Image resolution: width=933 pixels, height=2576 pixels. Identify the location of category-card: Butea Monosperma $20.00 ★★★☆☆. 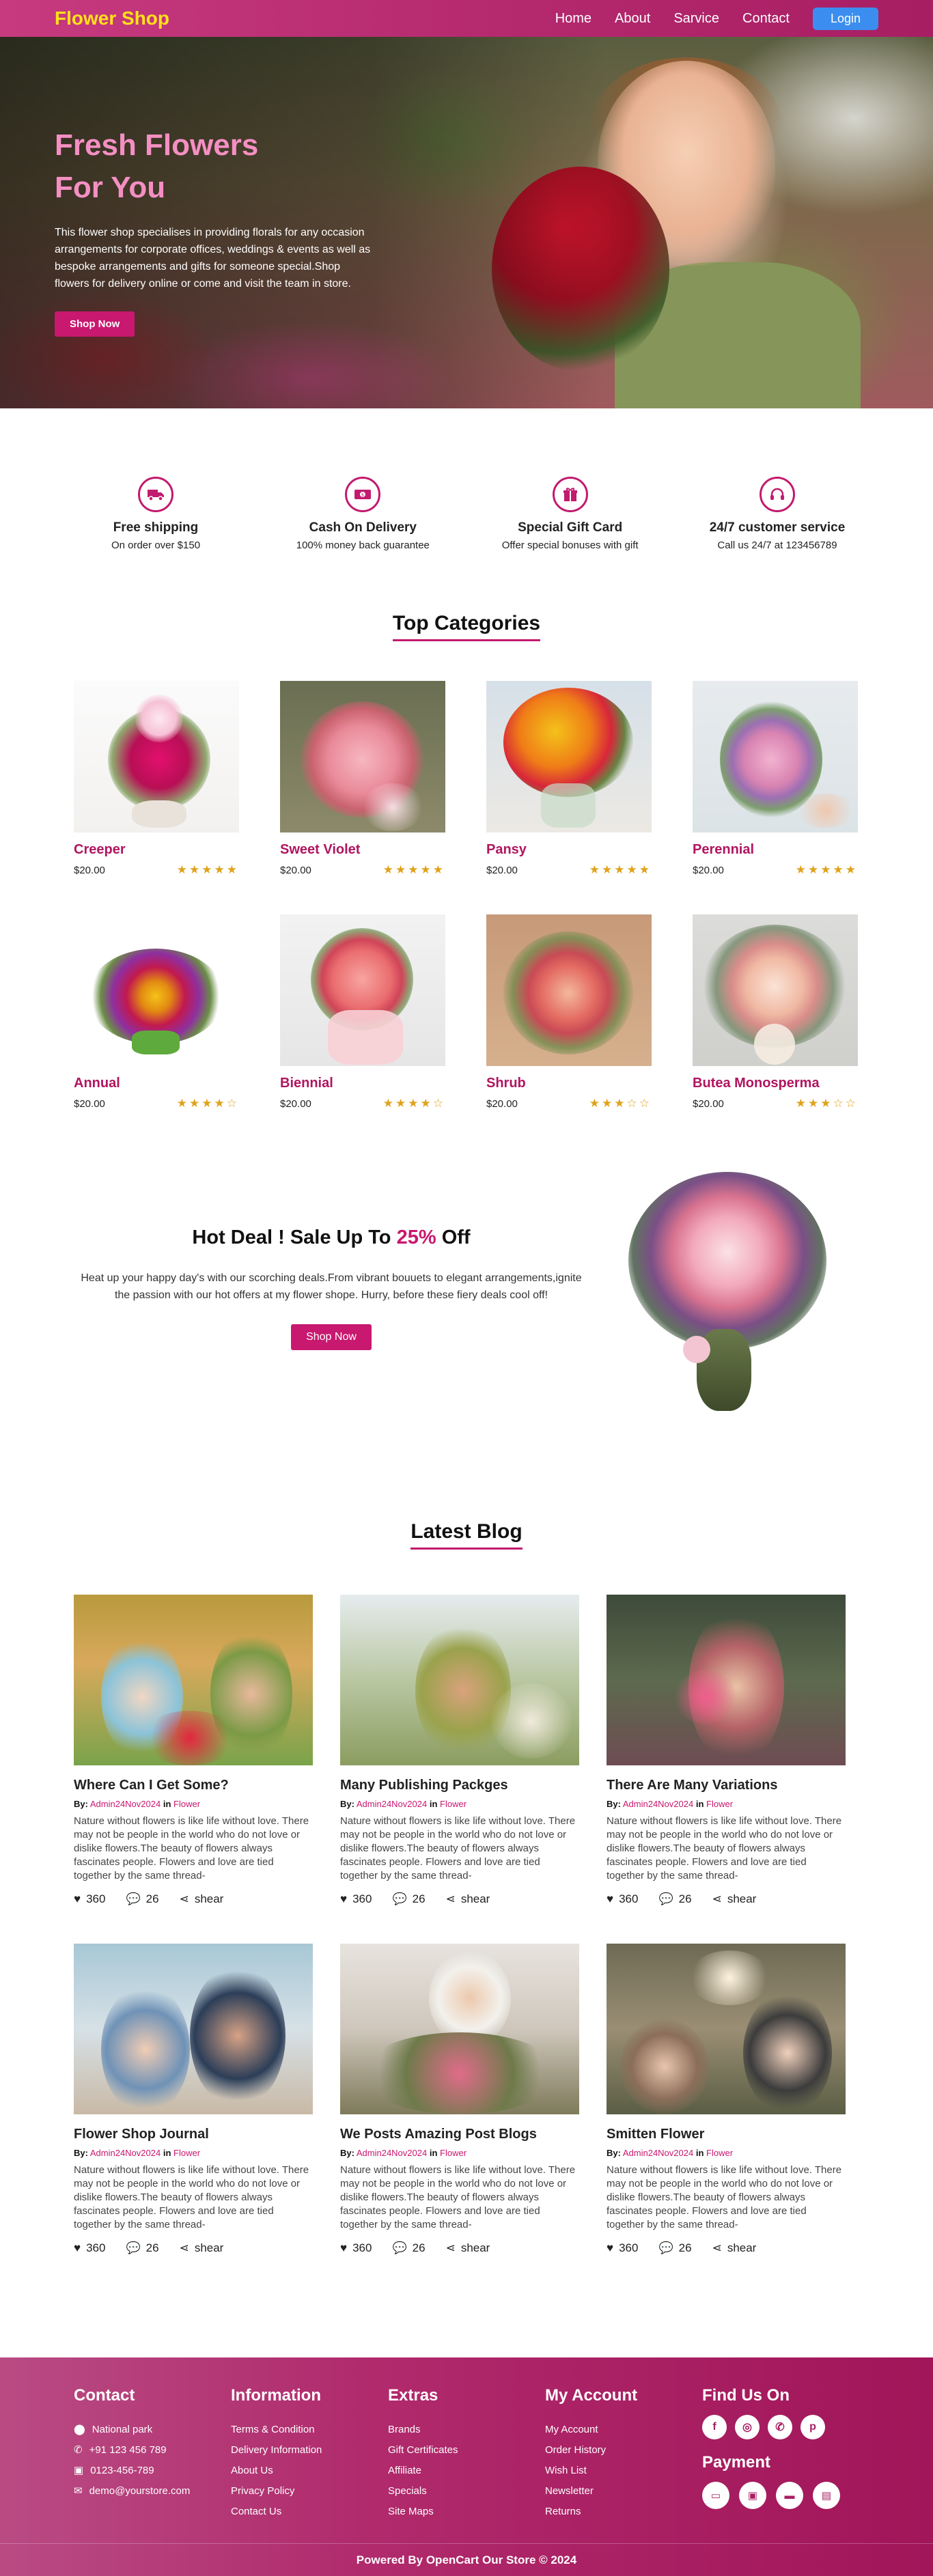
(776, 1012).